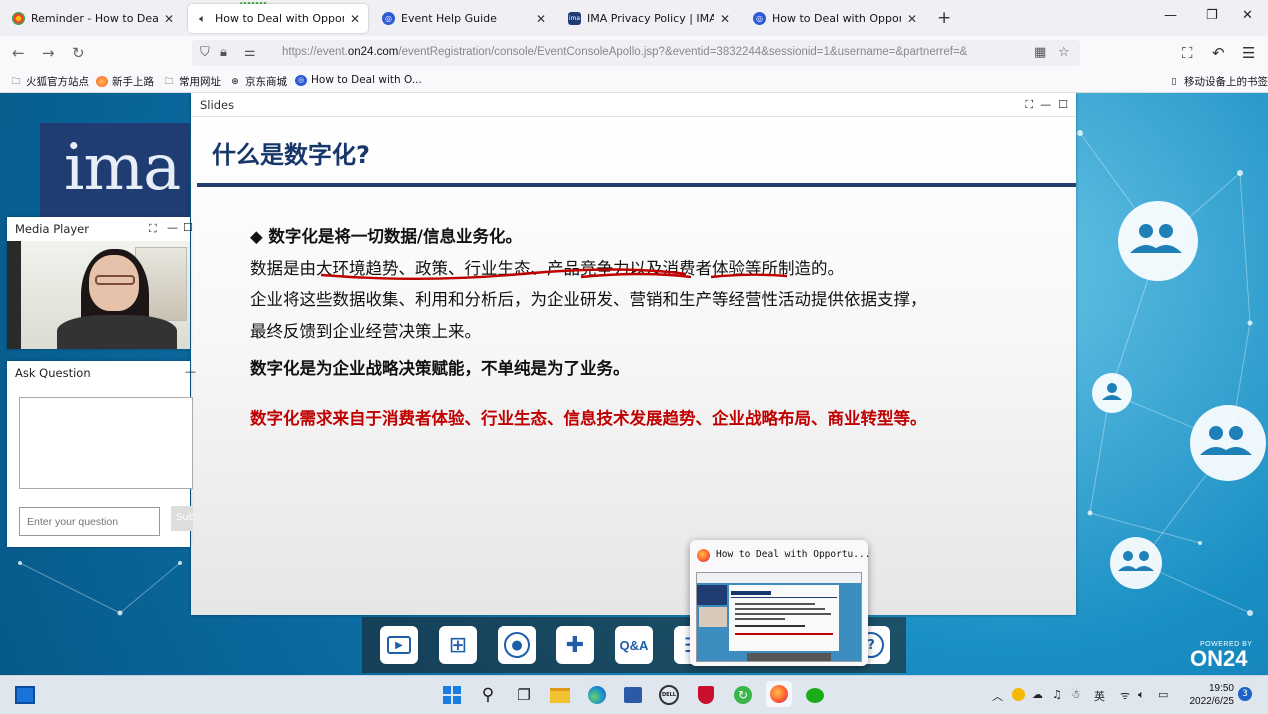 The image size is (1268, 714). I want to click on chrome-reminder-icon, so click(18, 18).